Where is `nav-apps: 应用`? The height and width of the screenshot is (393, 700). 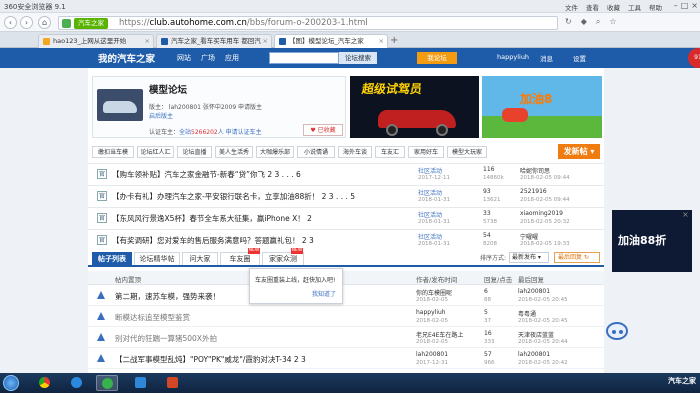
nav-apps: 应用 is located at coordinates (232, 58).